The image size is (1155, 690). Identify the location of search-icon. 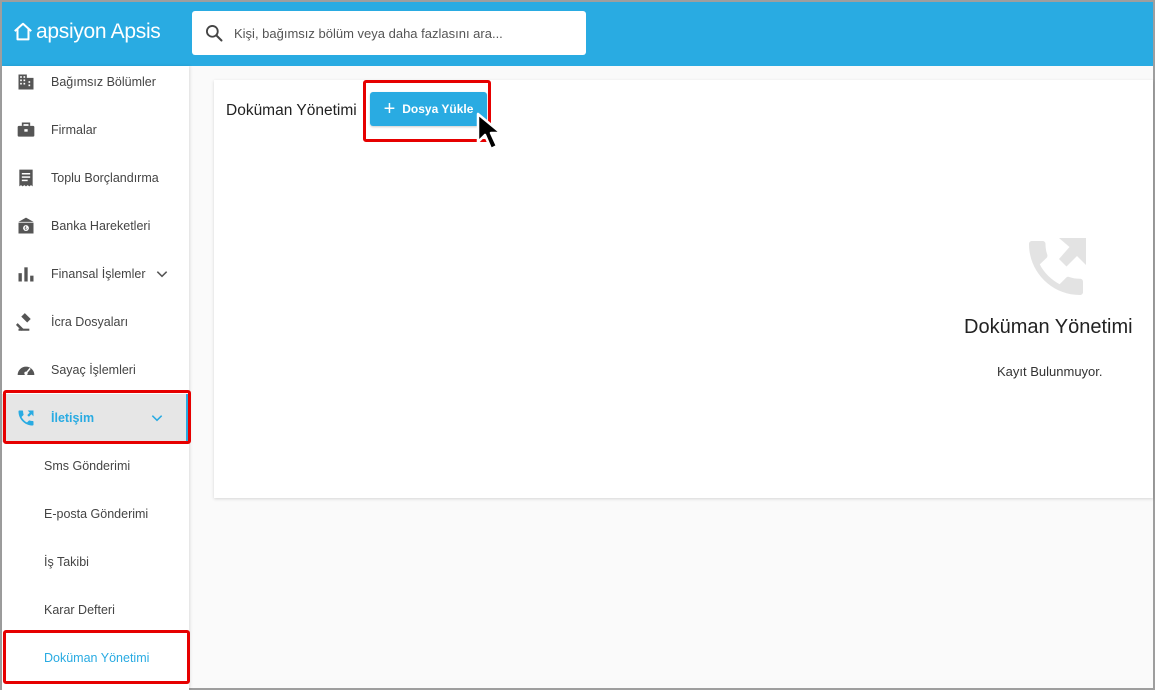
(214, 33).